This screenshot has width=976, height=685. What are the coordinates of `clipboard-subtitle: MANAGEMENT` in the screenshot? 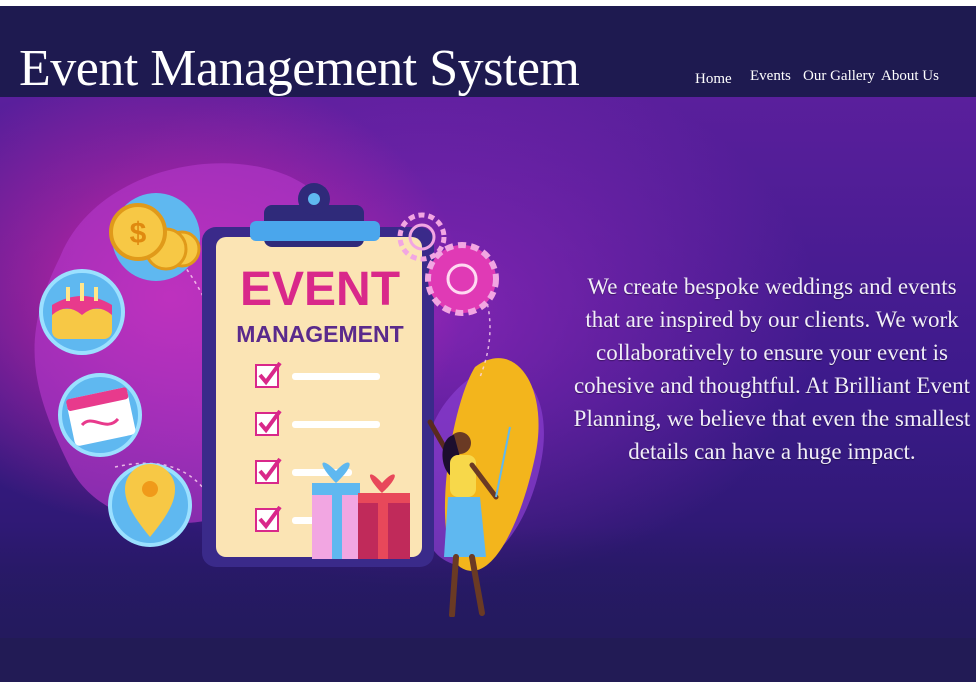 It's located at (319, 334).